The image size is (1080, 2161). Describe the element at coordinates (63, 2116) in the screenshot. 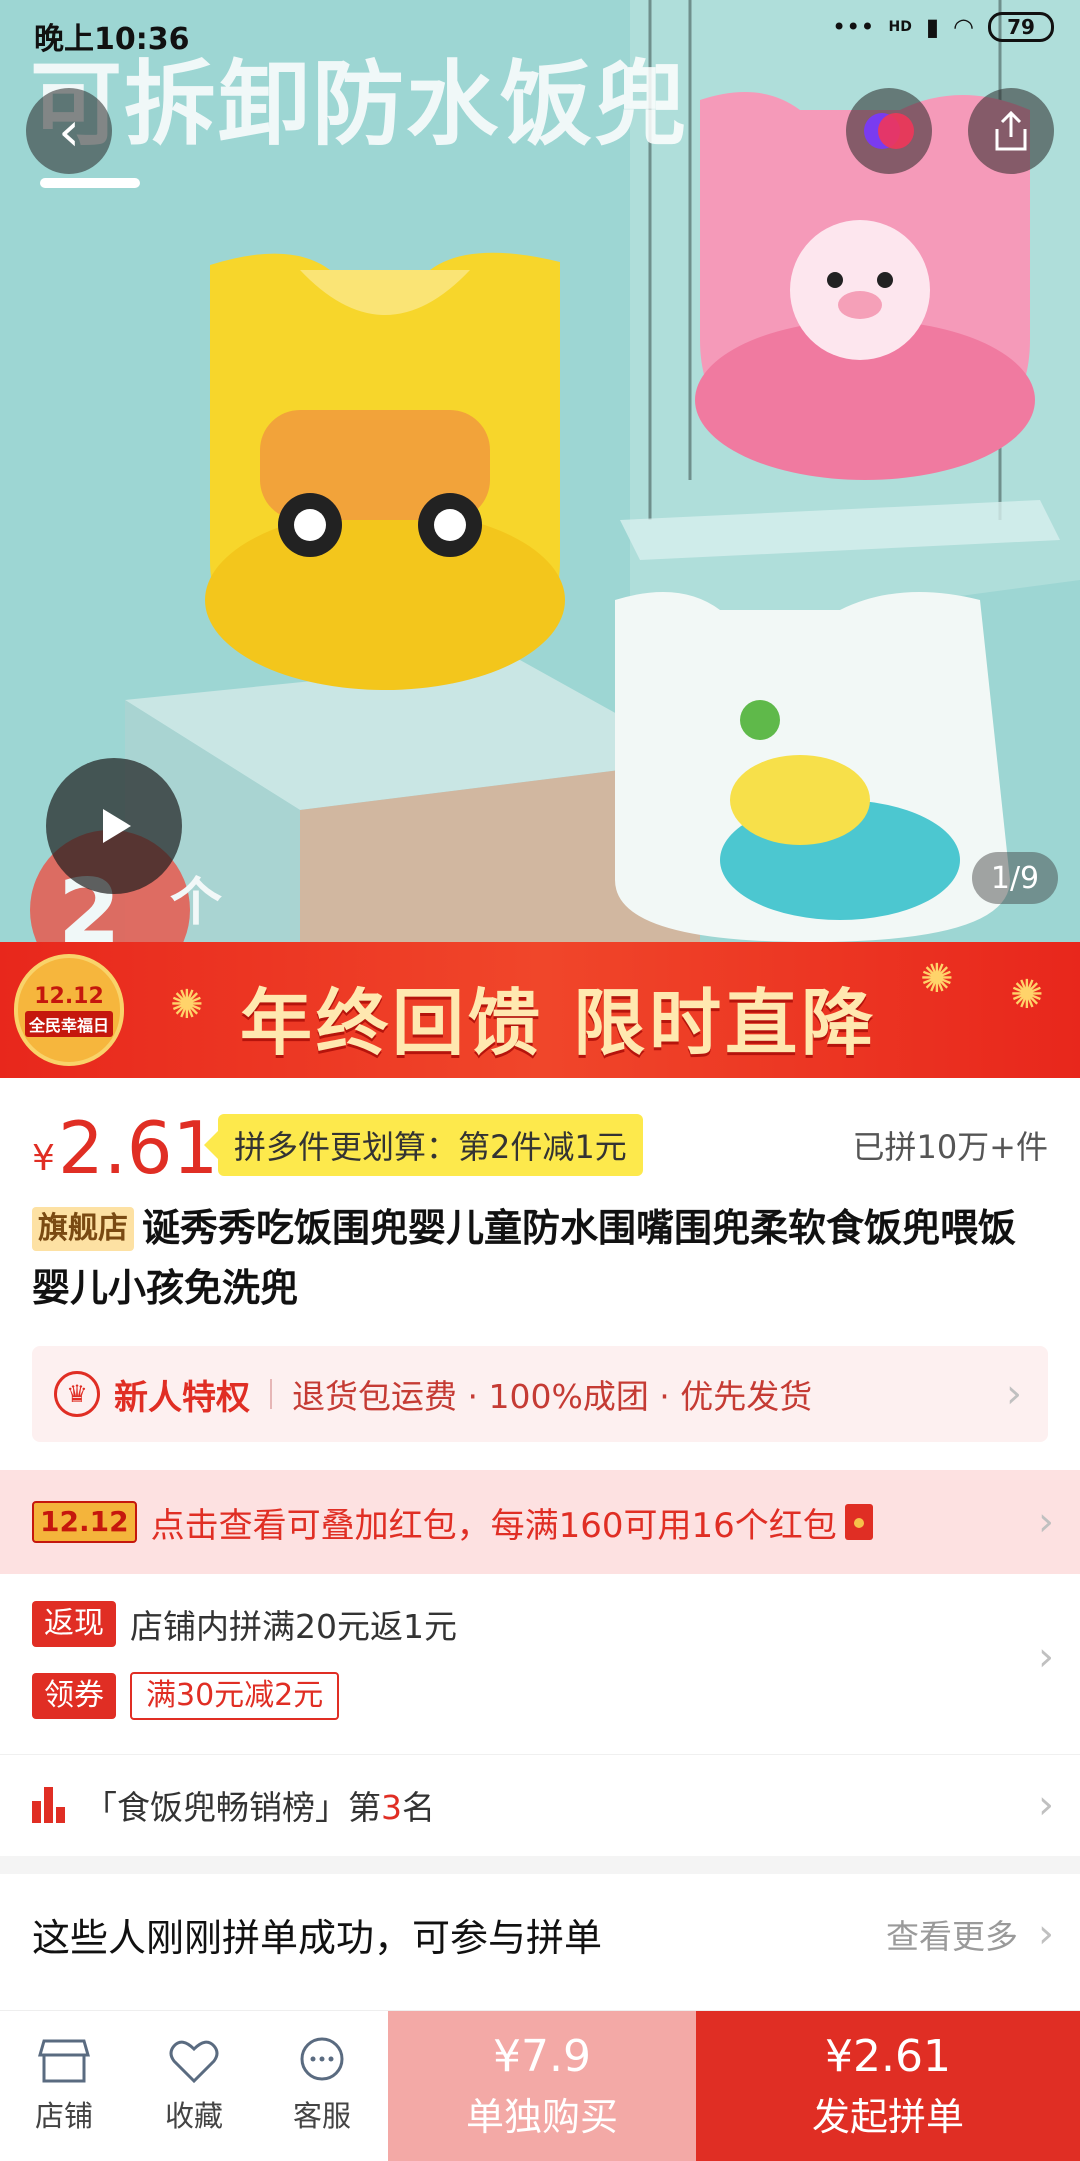

I see `store-label: 店铺` at that location.